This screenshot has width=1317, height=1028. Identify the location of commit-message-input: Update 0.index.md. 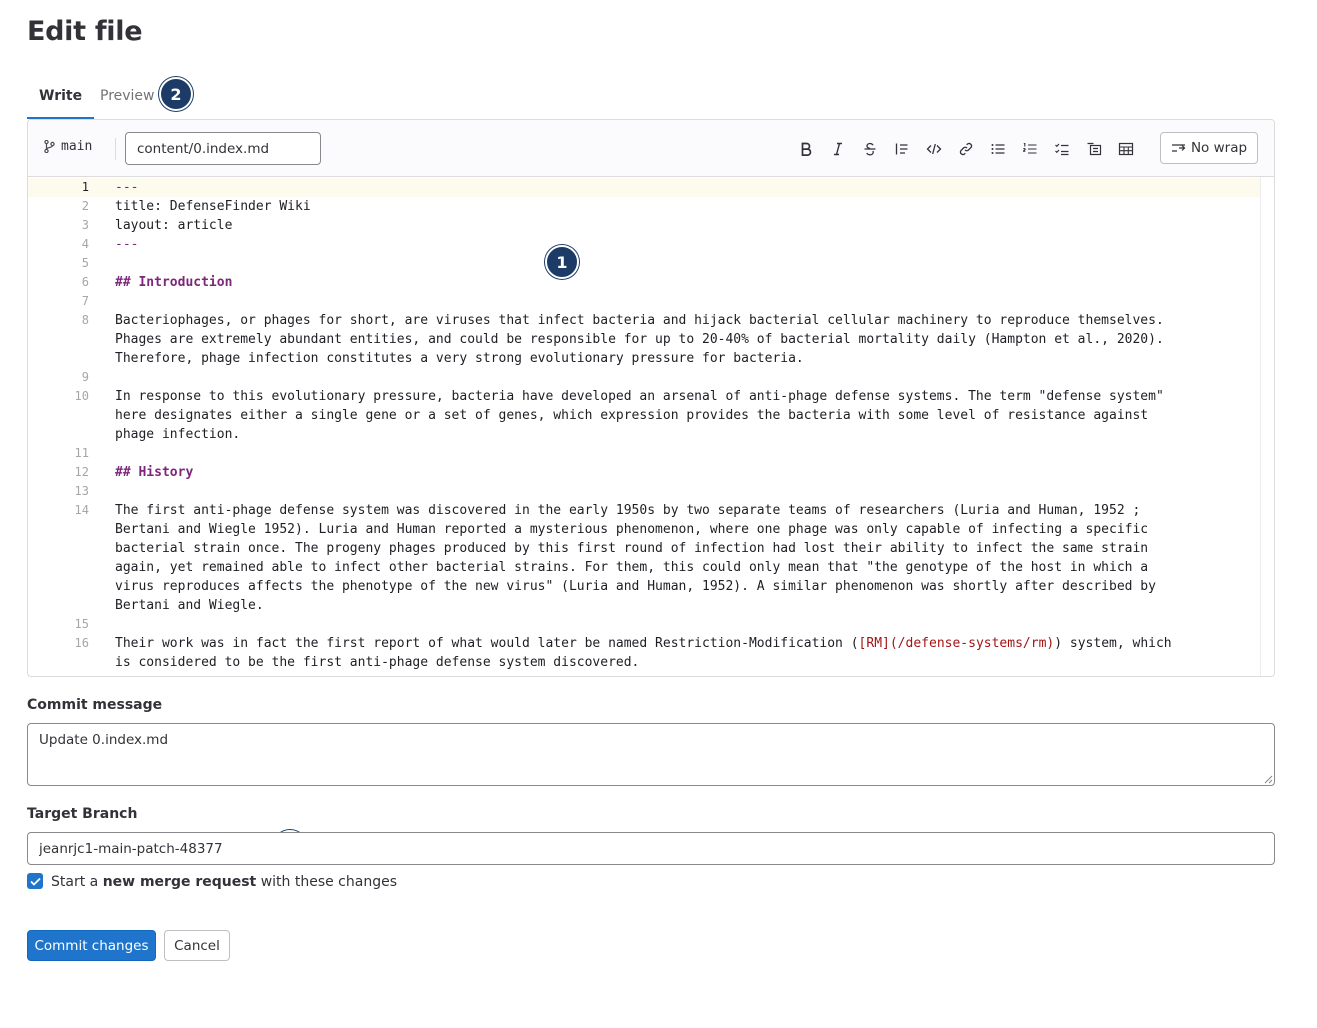
(651, 754).